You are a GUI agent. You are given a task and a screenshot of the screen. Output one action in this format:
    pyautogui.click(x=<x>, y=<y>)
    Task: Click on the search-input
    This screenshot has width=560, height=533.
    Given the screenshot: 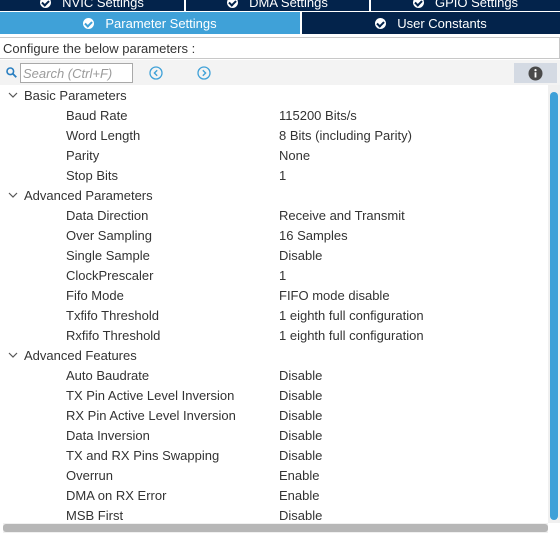 What is the action you would take?
    pyautogui.click(x=76, y=73)
    